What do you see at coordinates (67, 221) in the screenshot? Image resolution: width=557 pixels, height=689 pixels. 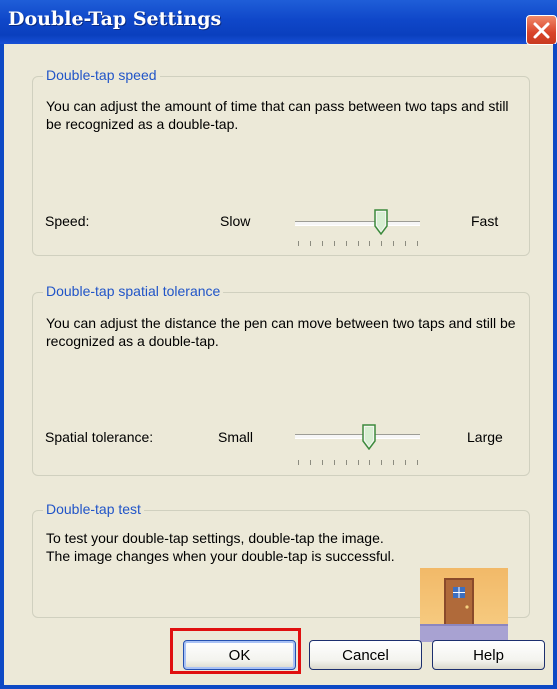 I see `speed-label: Speed:` at bounding box center [67, 221].